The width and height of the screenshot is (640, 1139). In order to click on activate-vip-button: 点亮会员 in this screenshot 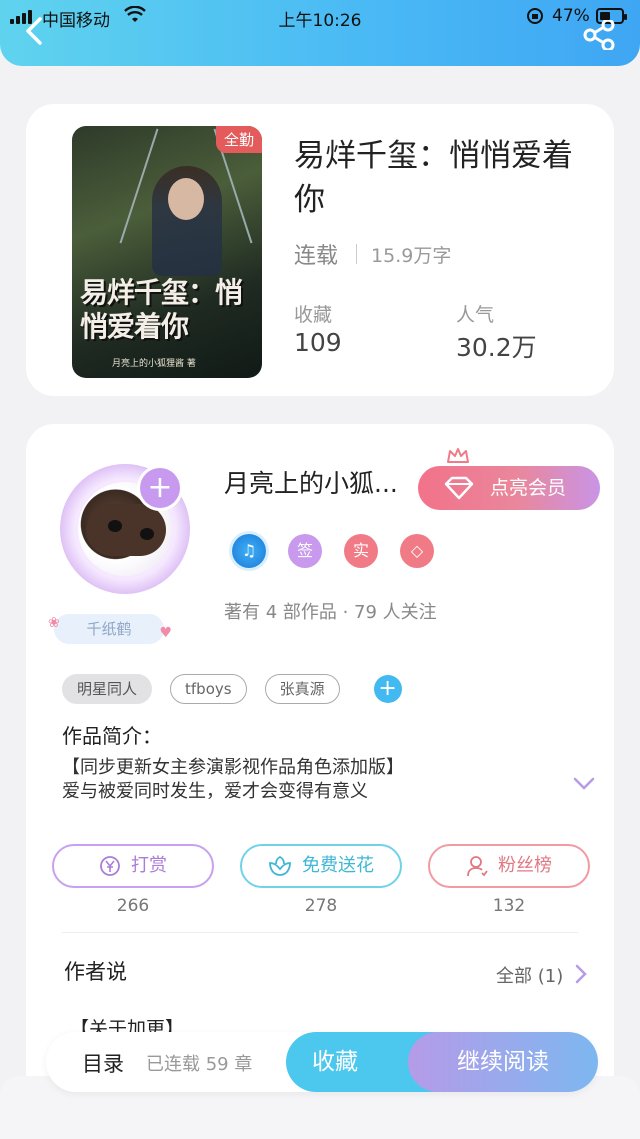, I will do `click(509, 488)`.